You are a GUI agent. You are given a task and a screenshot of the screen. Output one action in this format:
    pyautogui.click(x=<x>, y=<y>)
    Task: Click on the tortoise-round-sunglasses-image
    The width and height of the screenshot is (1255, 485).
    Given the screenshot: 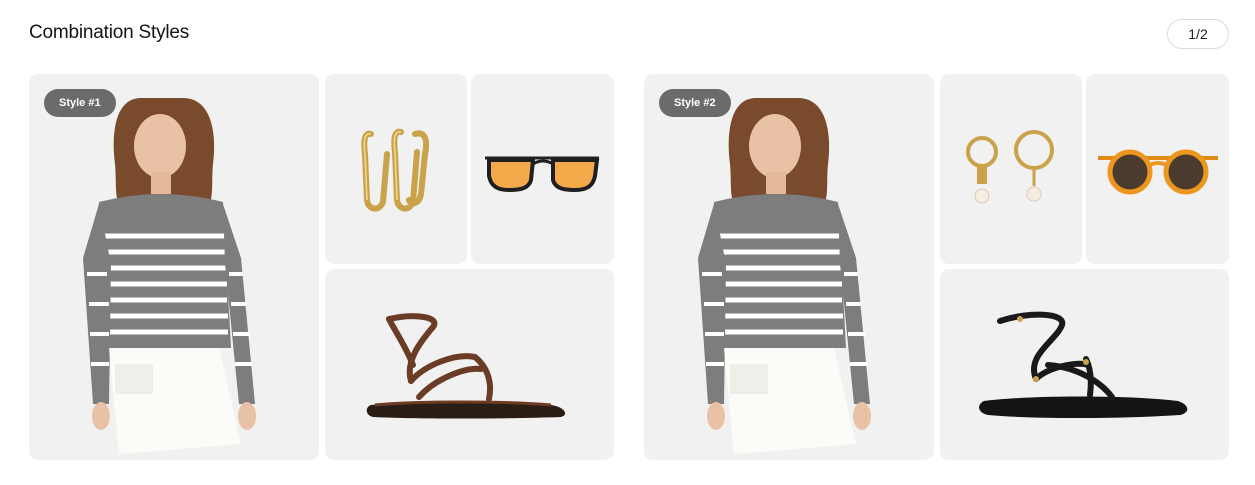 What is the action you would take?
    pyautogui.click(x=1158, y=172)
    